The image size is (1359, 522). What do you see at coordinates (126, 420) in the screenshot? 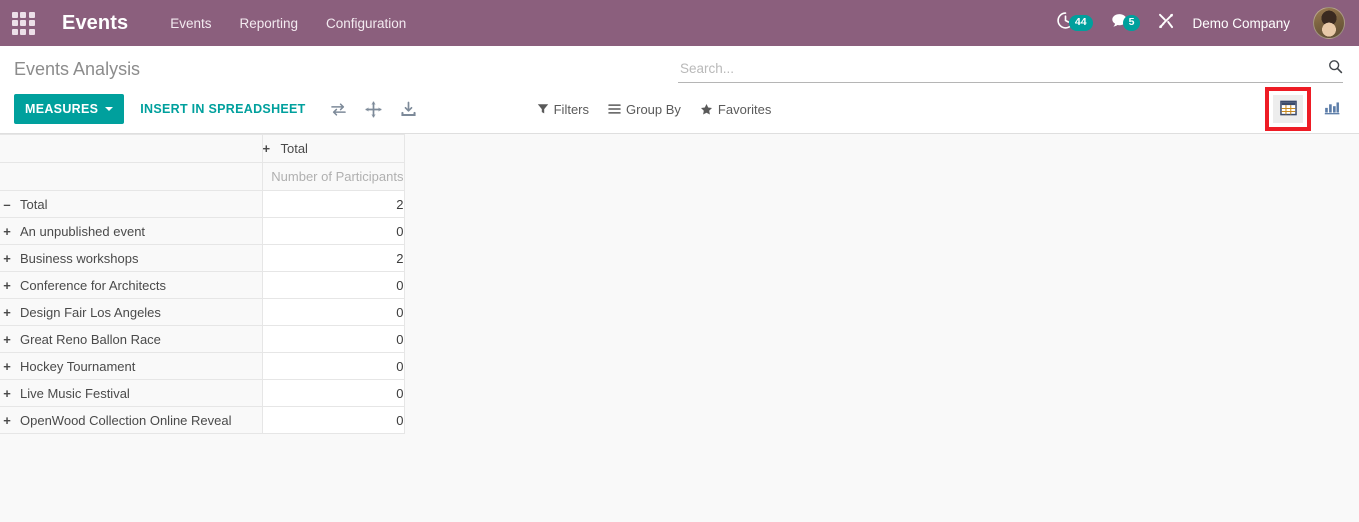
I see `row-label: OpenWood Collection Online Reveal` at bounding box center [126, 420].